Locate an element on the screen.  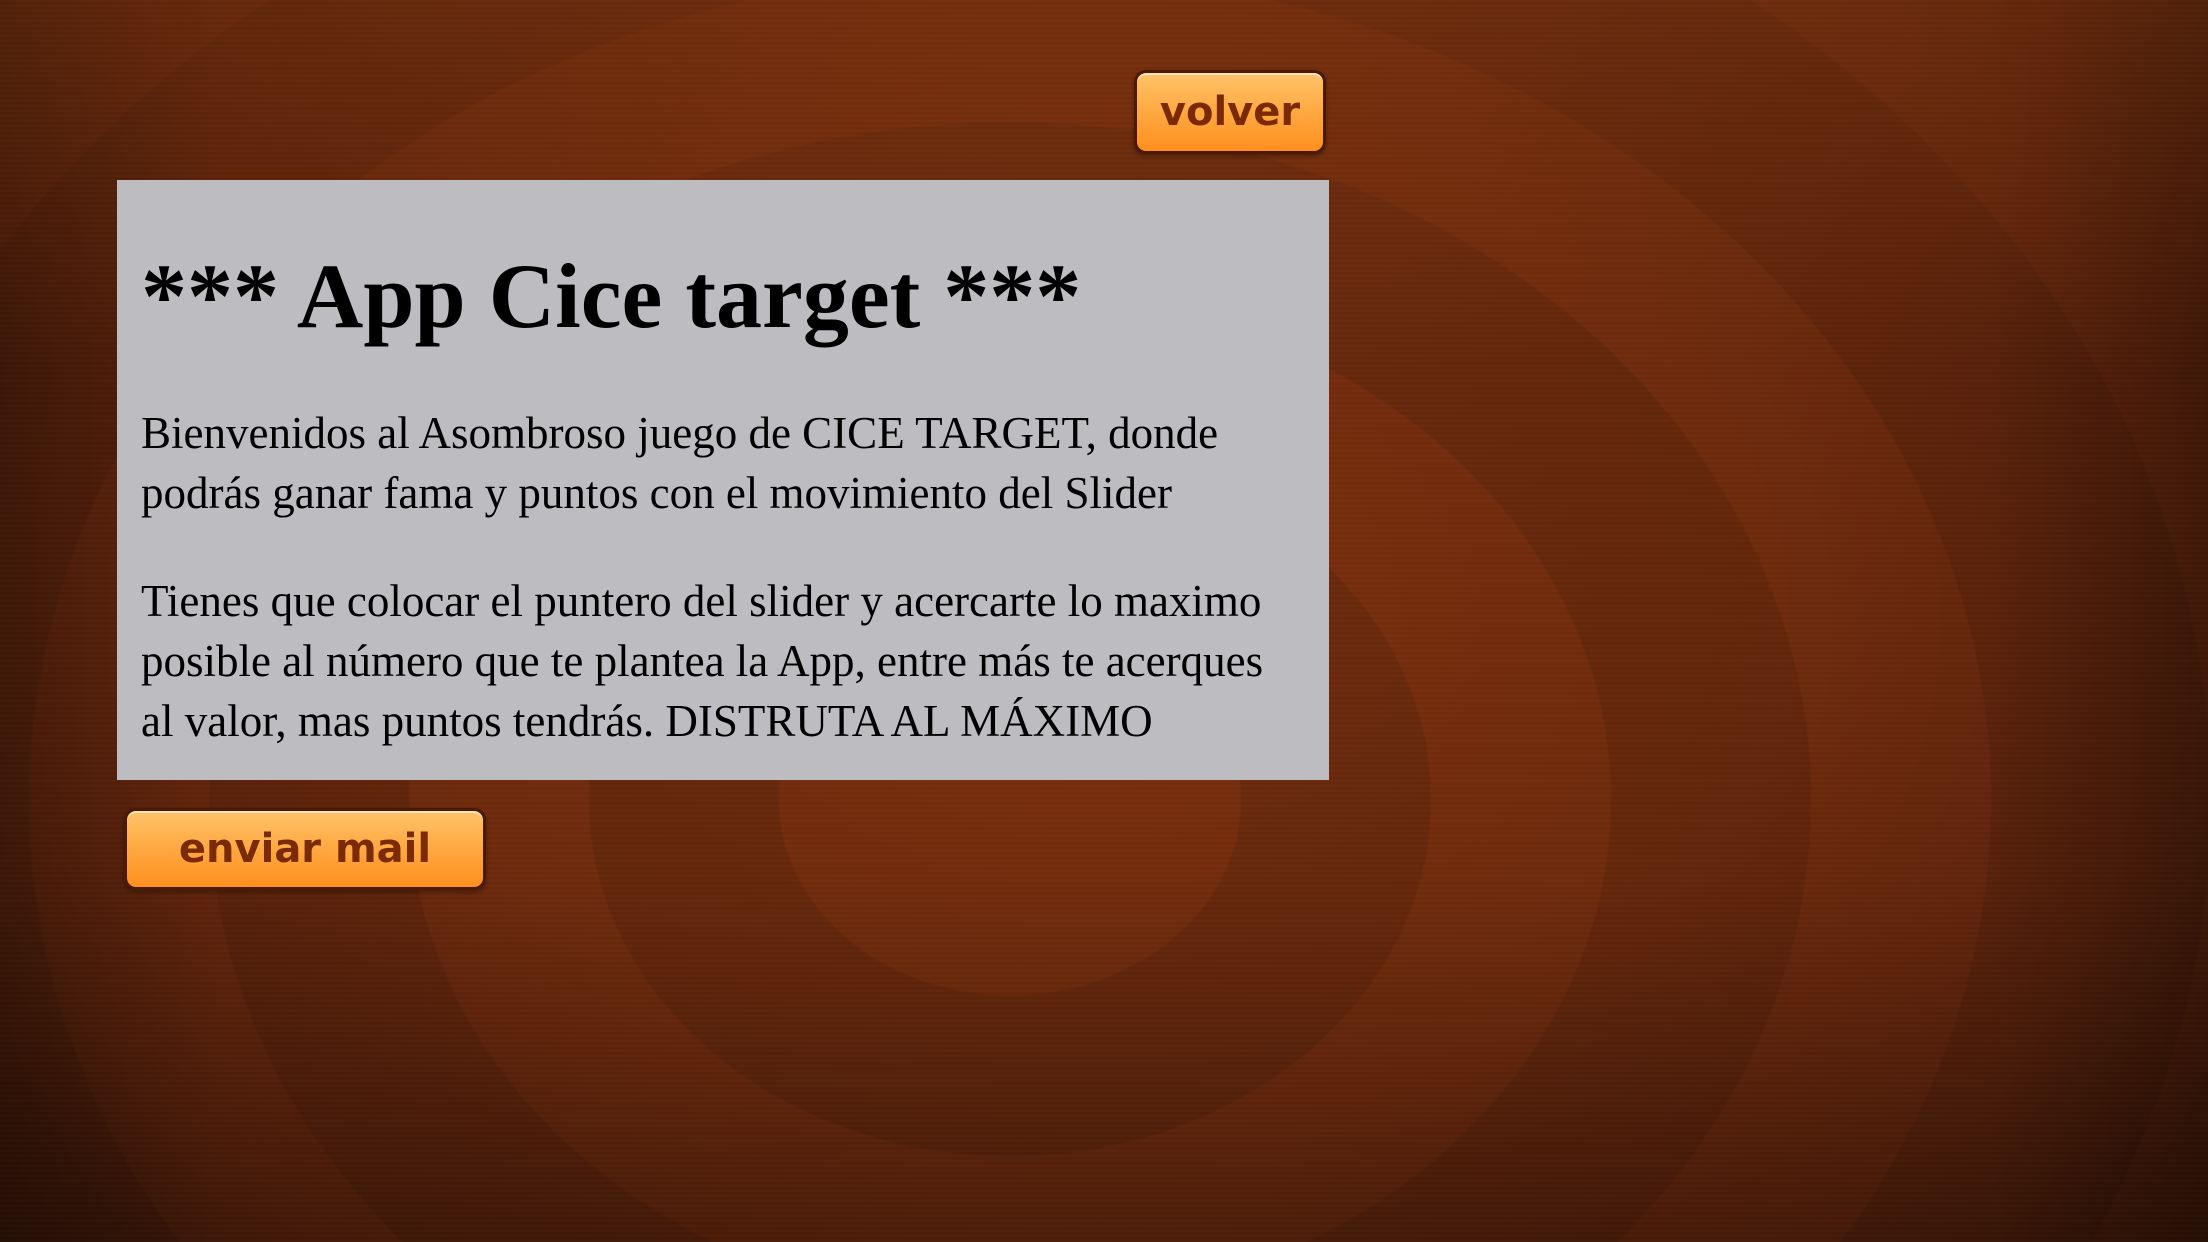
back-button: volver is located at coordinates (1230, 112).